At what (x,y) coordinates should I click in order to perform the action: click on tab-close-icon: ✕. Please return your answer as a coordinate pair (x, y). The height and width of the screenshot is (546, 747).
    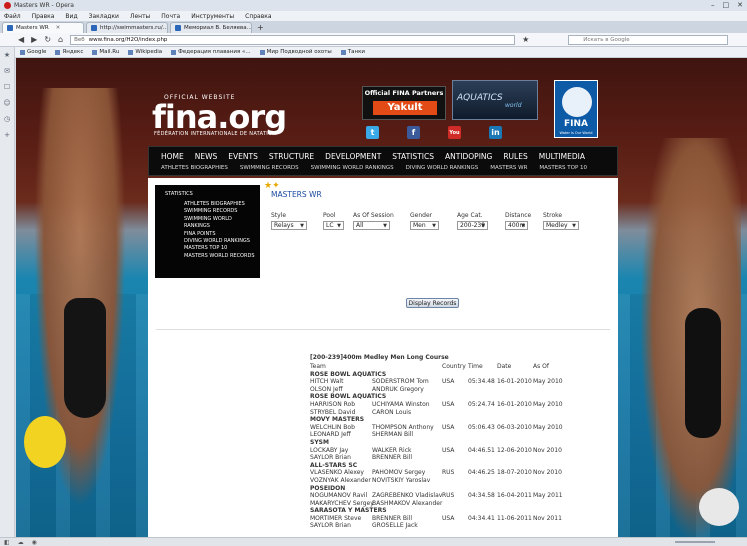
    Looking at the image, I should click on (58, 28).